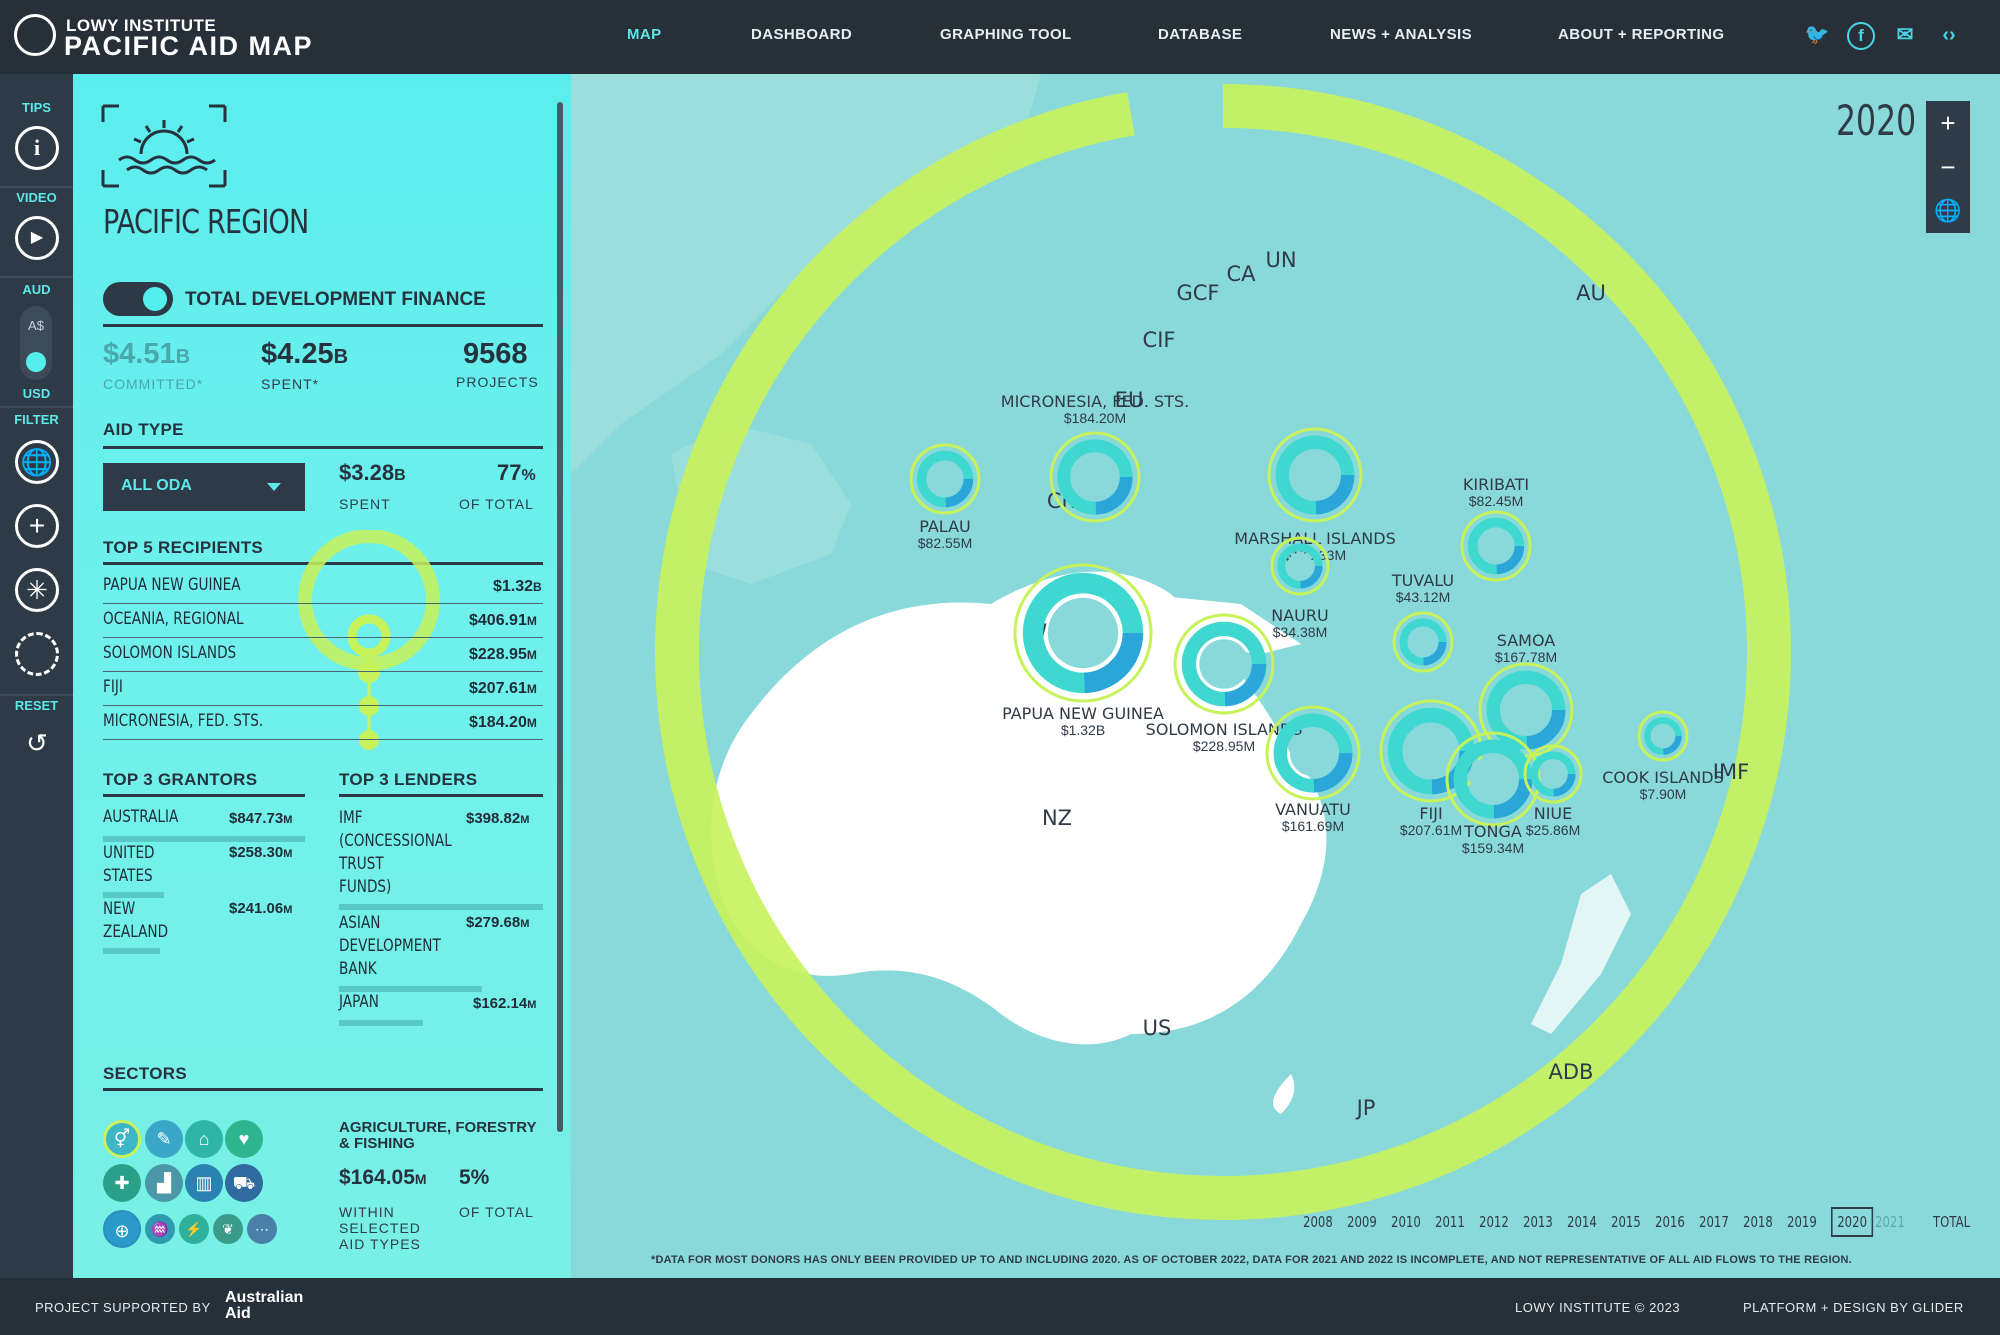  I want to click on nav-about-reporting: ABOUT + REPORTING, so click(1641, 34).